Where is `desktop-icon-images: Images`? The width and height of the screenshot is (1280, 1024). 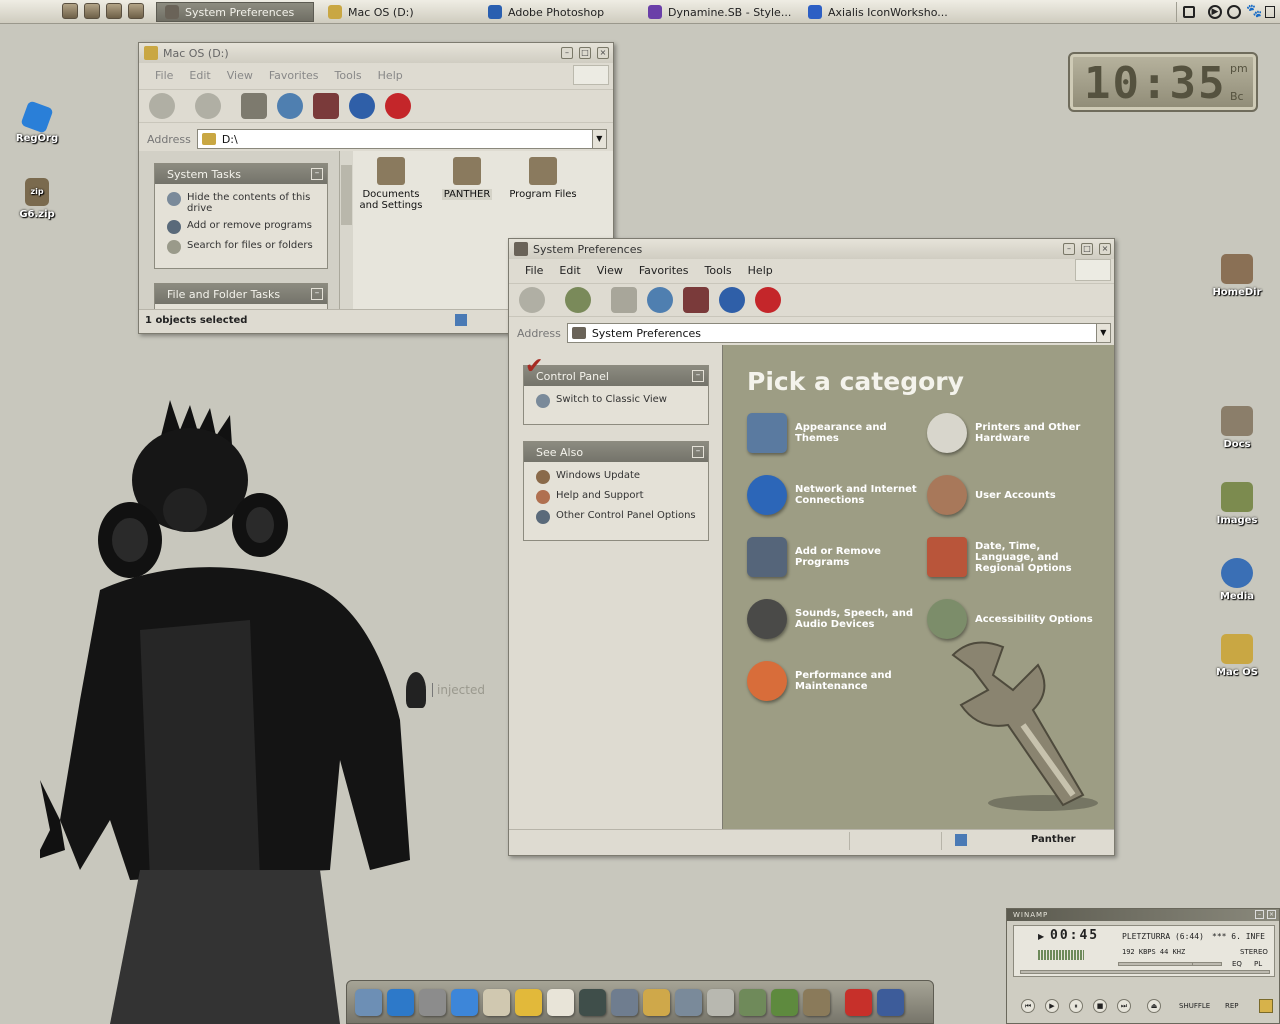
desktop-icon-images: Images is located at coordinates (1237, 504).